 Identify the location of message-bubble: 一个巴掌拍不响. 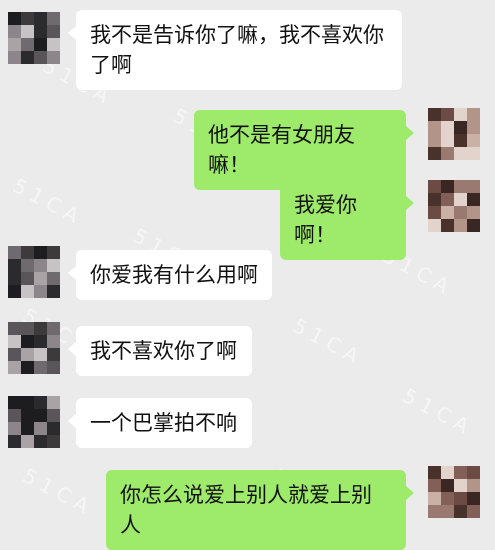
(160, 423).